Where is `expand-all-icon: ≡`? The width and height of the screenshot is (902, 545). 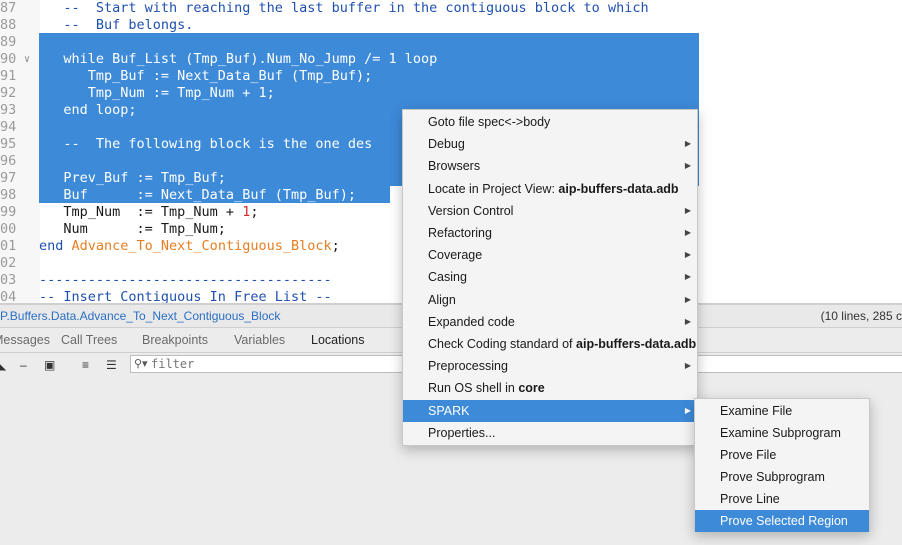 expand-all-icon: ≡ is located at coordinates (85, 365).